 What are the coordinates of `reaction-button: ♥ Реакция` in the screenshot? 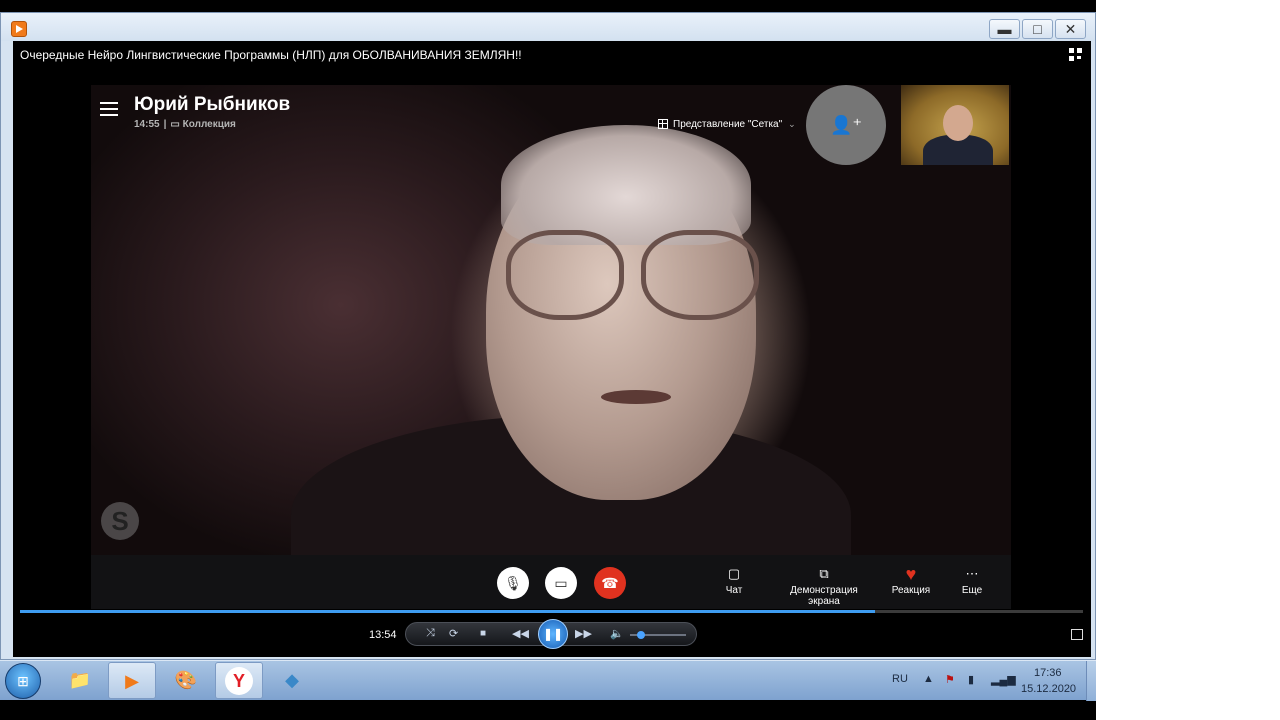 It's located at (911, 580).